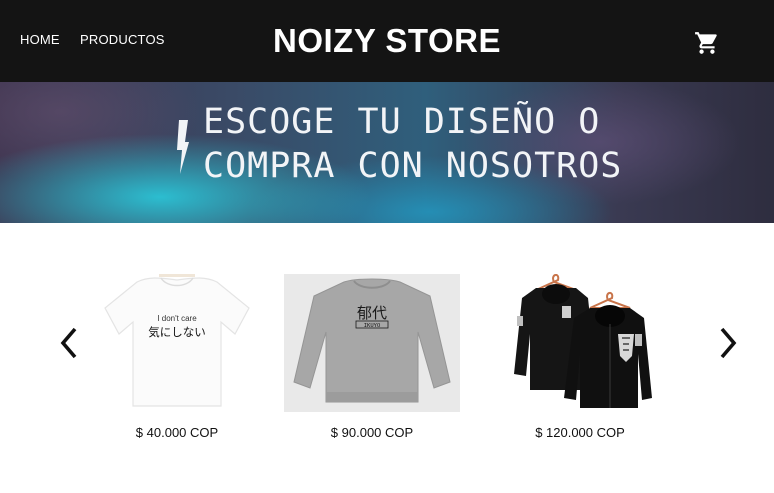 The height and width of the screenshot is (493, 774). What do you see at coordinates (402, 122) in the screenshot?
I see `hero-headline-line-1: ESCOGE TU DISEÑO O` at bounding box center [402, 122].